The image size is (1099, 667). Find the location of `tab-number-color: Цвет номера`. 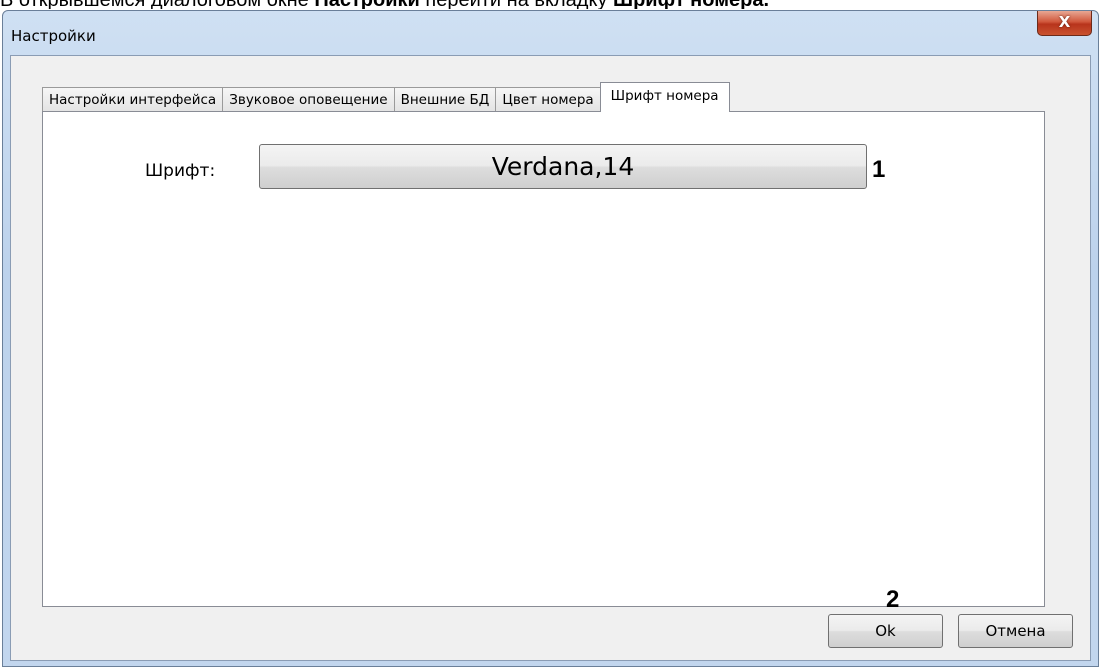

tab-number-color: Цвет номера is located at coordinates (548, 99).